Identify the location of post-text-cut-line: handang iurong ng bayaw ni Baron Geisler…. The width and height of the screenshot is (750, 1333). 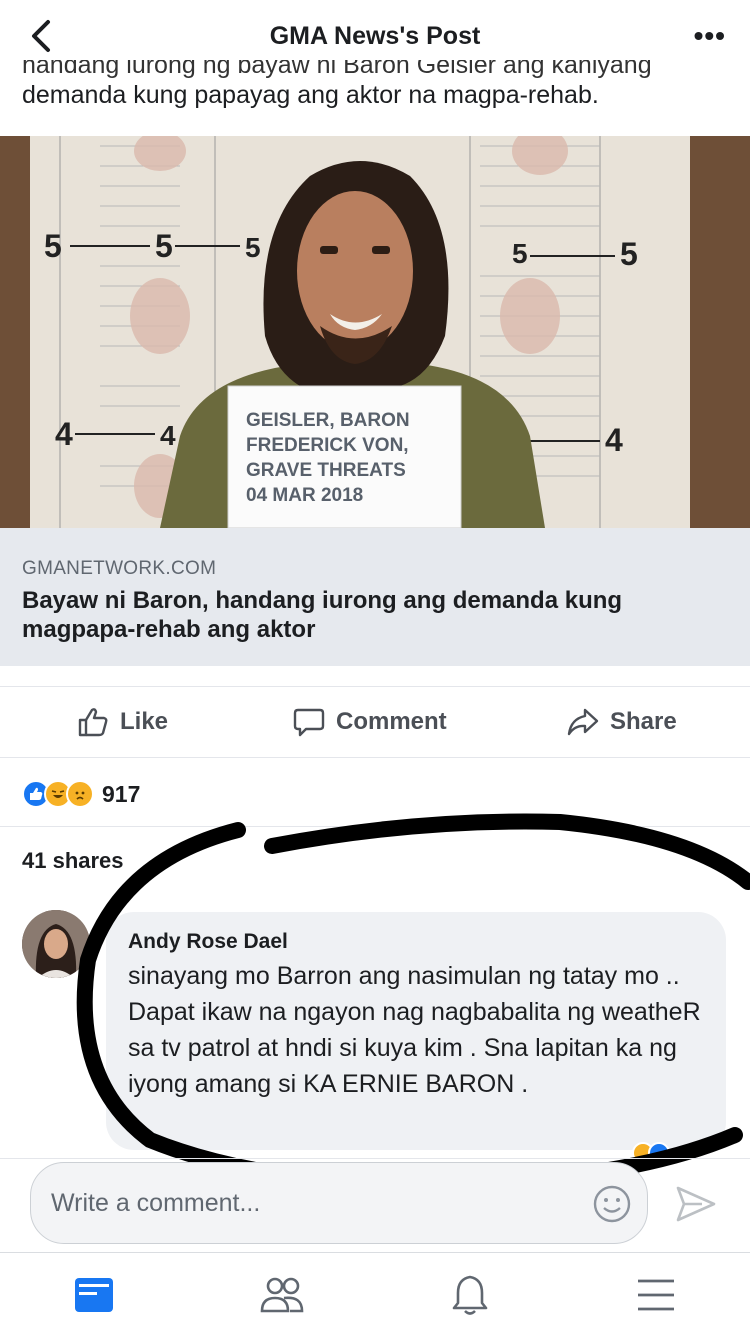
(337, 69).